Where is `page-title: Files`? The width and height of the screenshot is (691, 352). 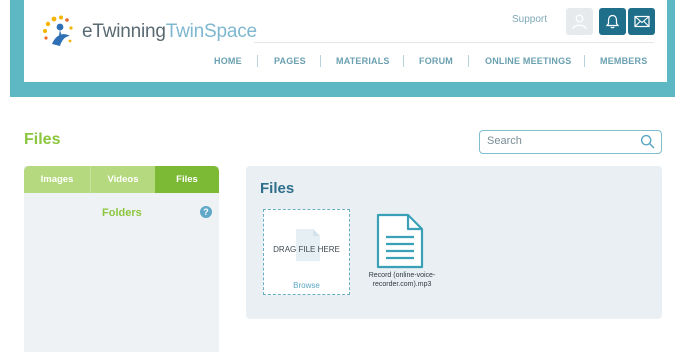
page-title: Files is located at coordinates (42, 139).